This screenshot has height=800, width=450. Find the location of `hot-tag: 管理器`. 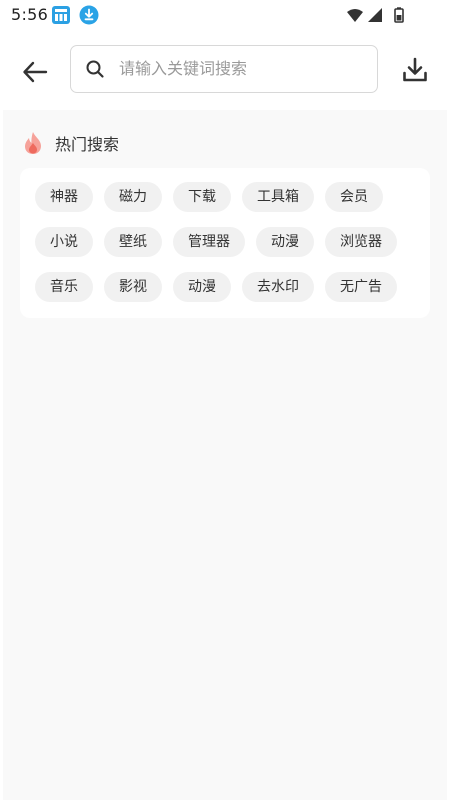

hot-tag: 管理器 is located at coordinates (209, 242).